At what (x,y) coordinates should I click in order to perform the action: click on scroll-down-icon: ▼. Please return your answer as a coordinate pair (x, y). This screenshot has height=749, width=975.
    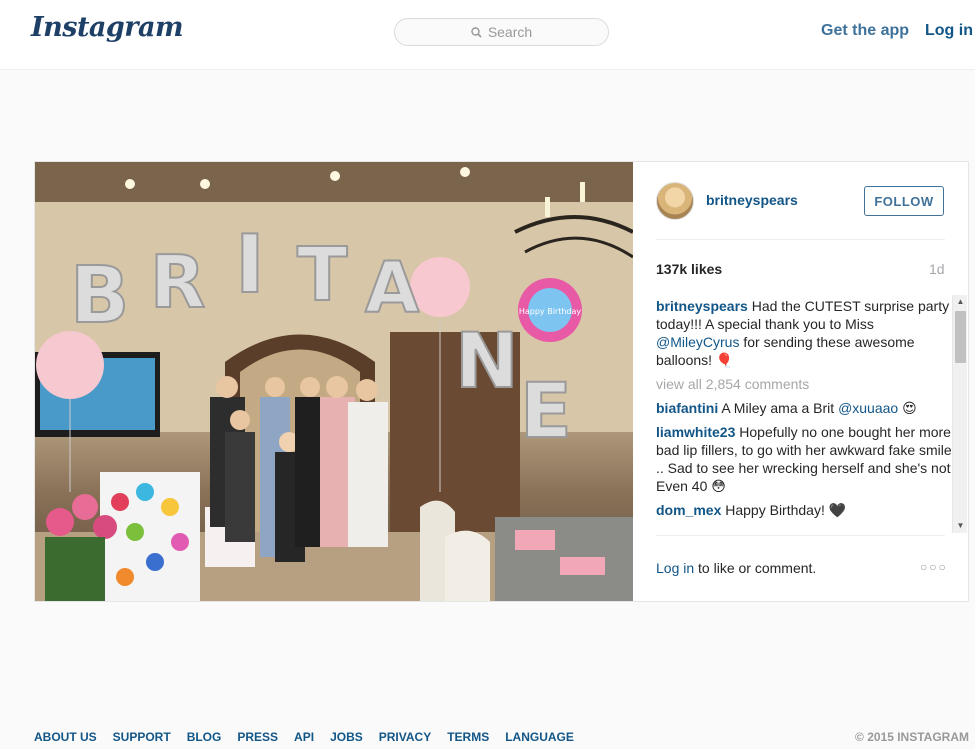
    Looking at the image, I should click on (960, 526).